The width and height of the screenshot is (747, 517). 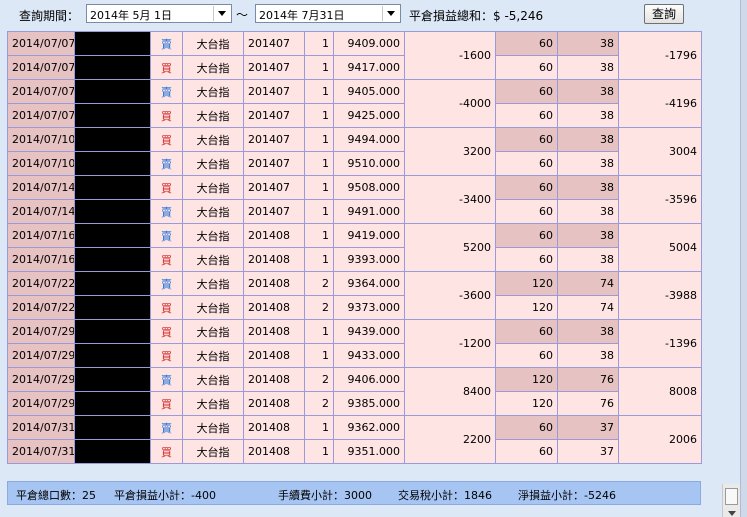 What do you see at coordinates (450, 55) in the screenshot?
I see `close-pnl: -1600` at bounding box center [450, 55].